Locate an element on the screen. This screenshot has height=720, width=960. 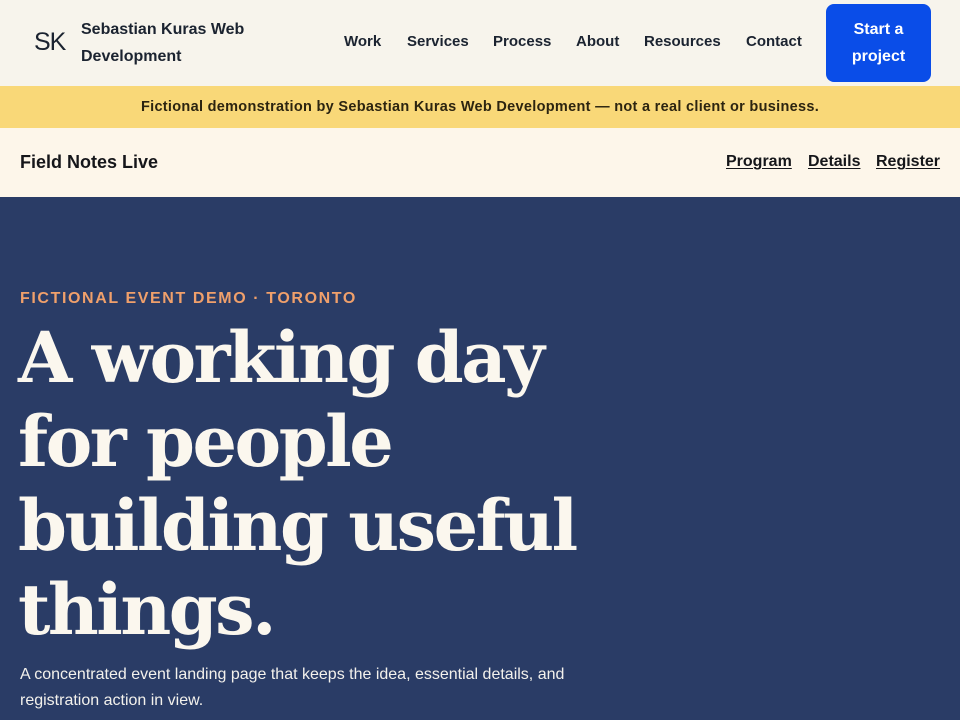
nav-link-contact: Contact is located at coordinates (774, 41).